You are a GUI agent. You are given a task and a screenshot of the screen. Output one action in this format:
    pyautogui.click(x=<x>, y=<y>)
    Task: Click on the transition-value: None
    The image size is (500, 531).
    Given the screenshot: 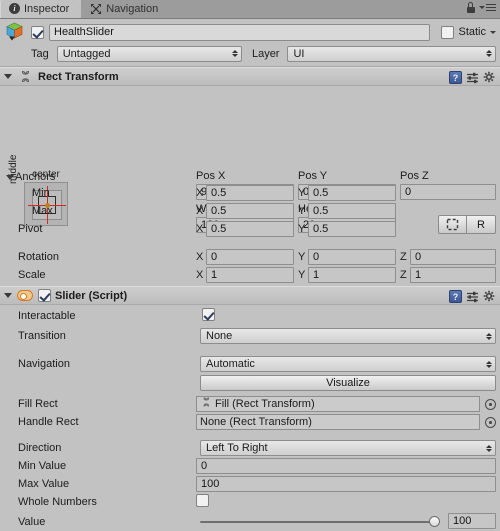 What is the action you would take?
    pyautogui.click(x=219, y=336)
    